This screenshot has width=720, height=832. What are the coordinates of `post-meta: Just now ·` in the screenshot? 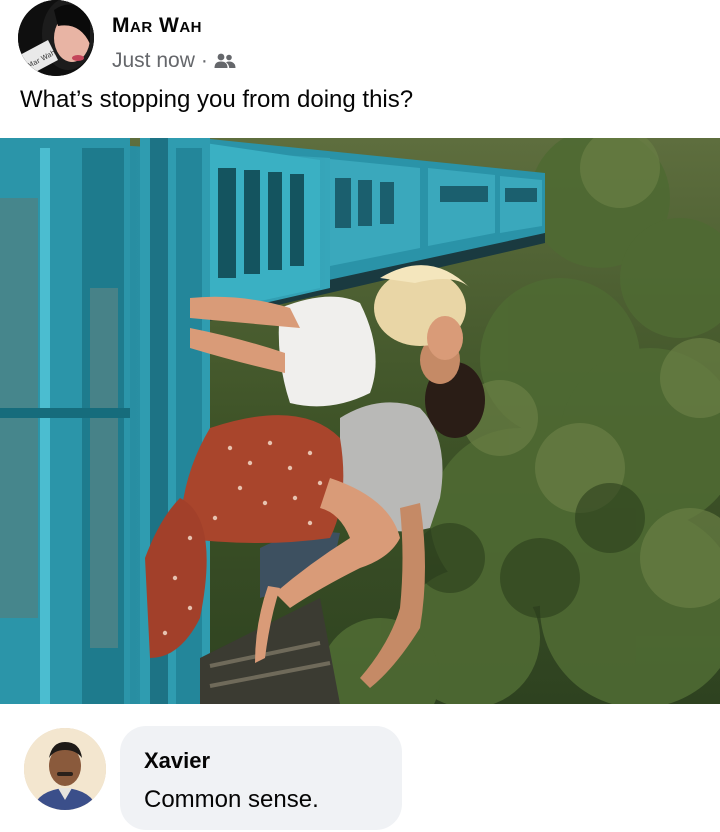 It's located at (174, 61).